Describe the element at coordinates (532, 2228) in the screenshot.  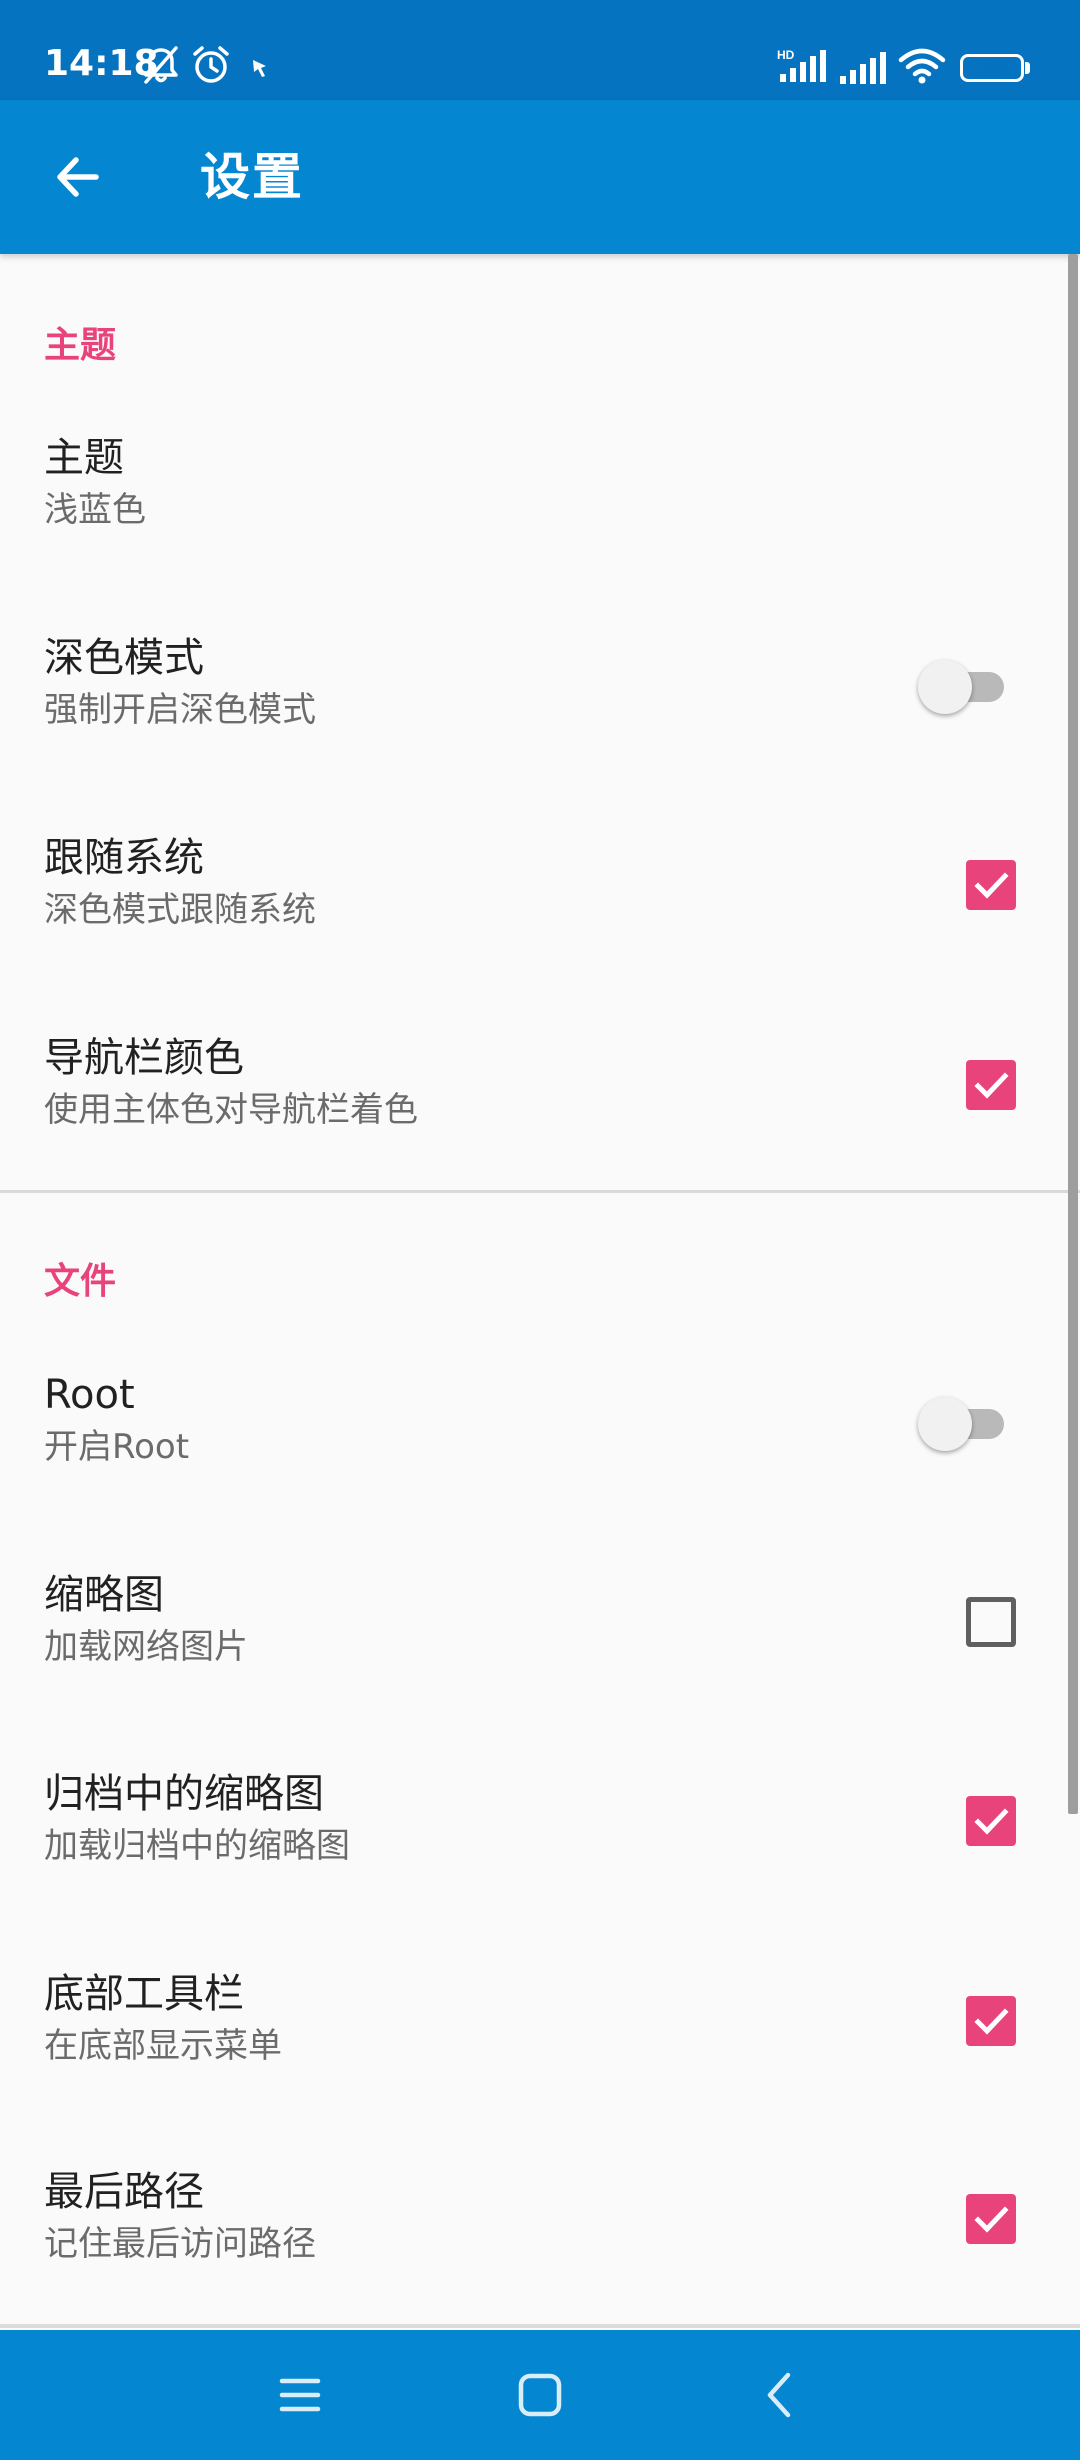
I see `pref-last-path: 最后路径 记住最后访问路径` at that location.